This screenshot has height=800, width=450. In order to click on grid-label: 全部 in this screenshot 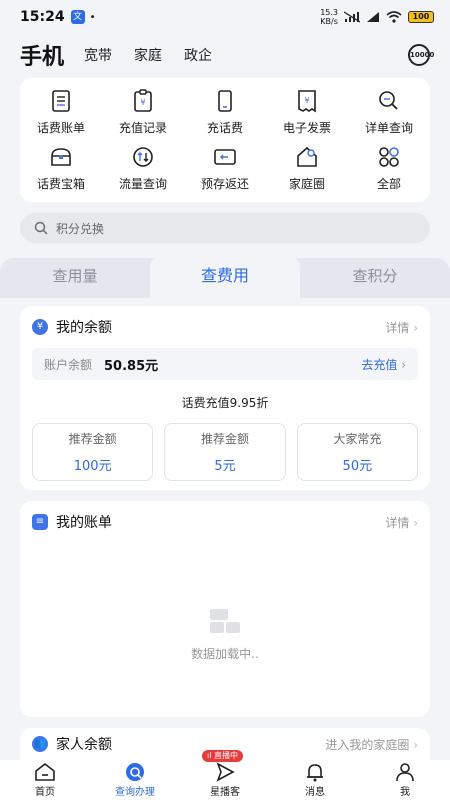, I will do `click(388, 184)`.